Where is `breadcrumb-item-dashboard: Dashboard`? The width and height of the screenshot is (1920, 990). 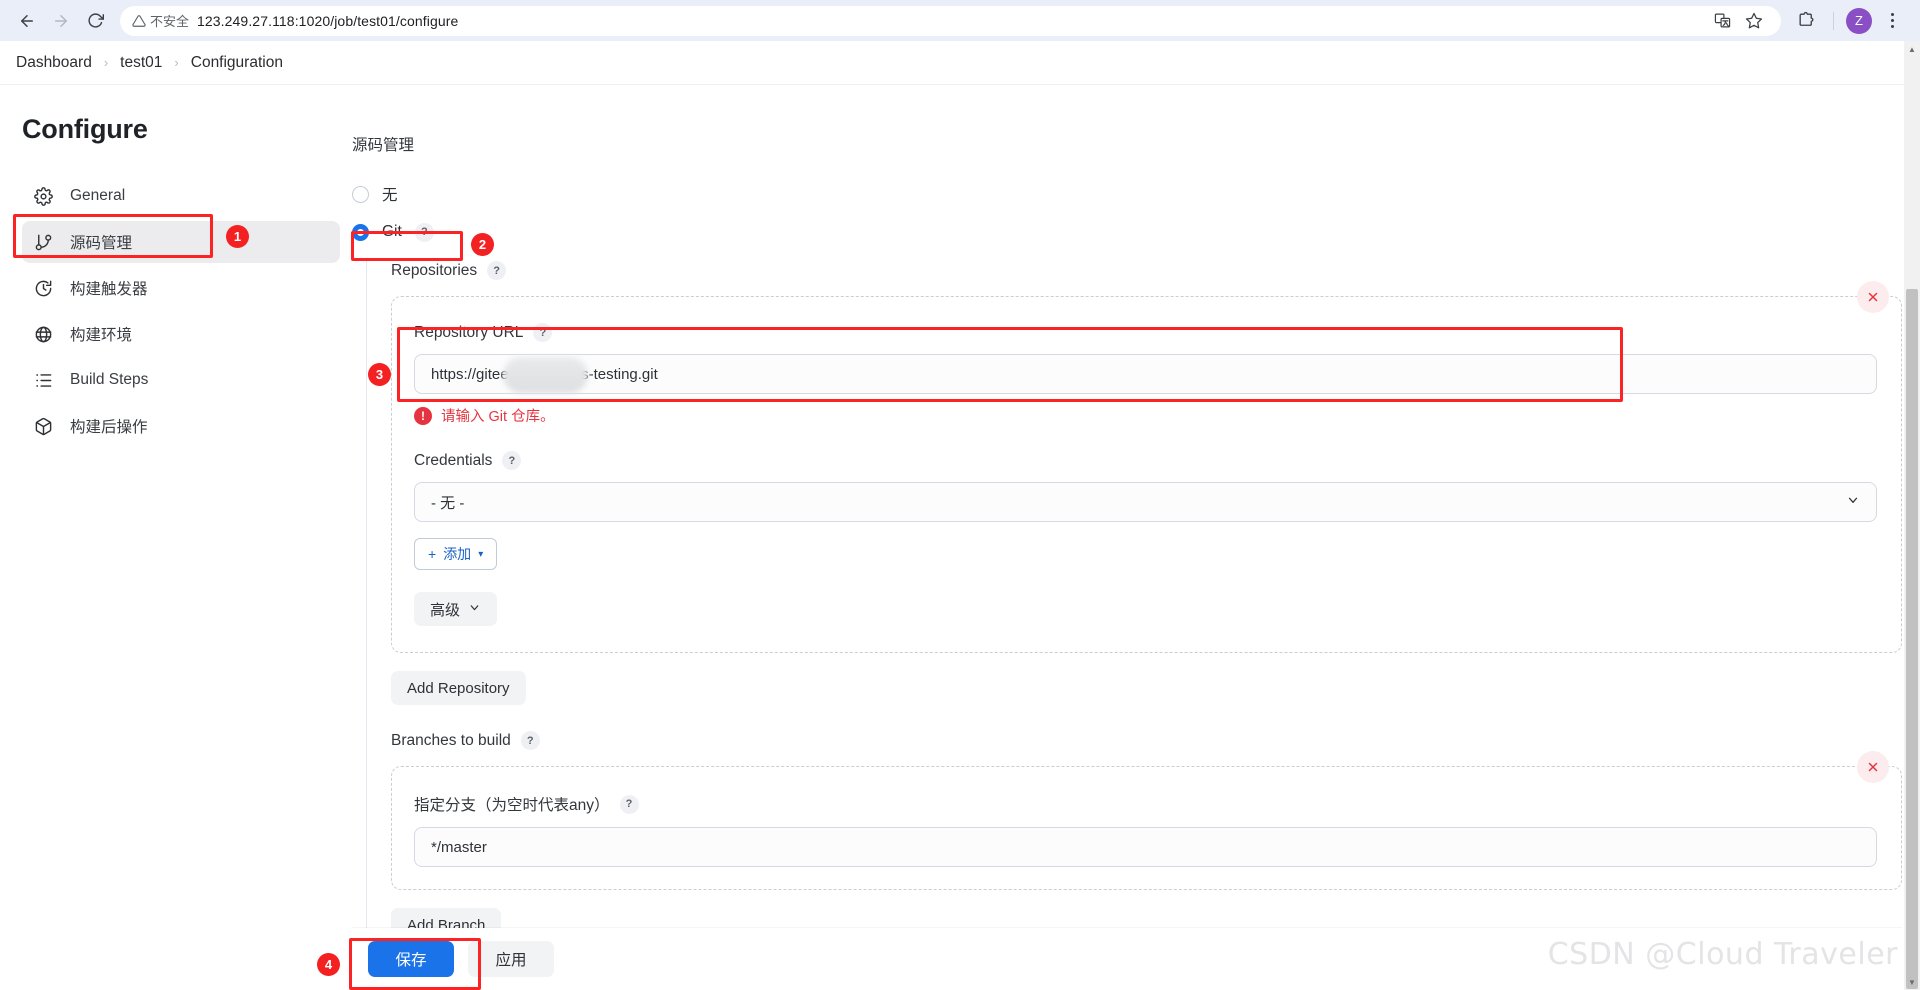 breadcrumb-item-dashboard: Dashboard is located at coordinates (54, 63).